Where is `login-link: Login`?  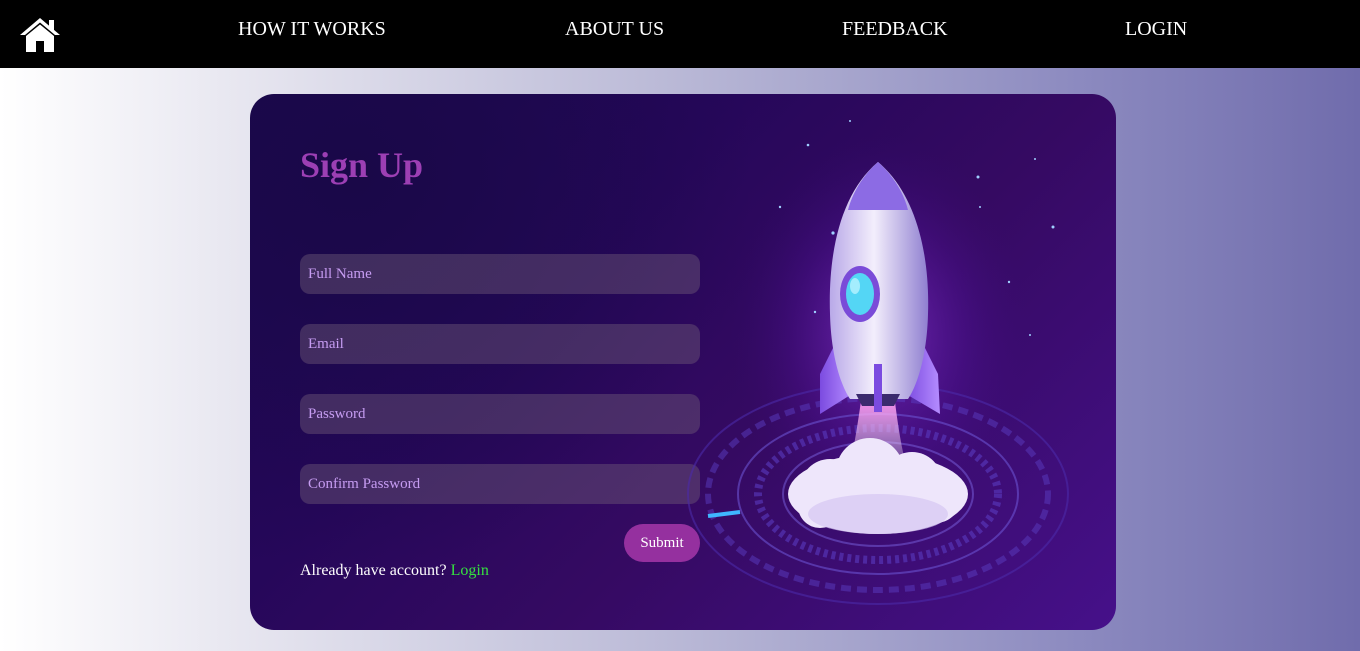 login-link: Login is located at coordinates (470, 570).